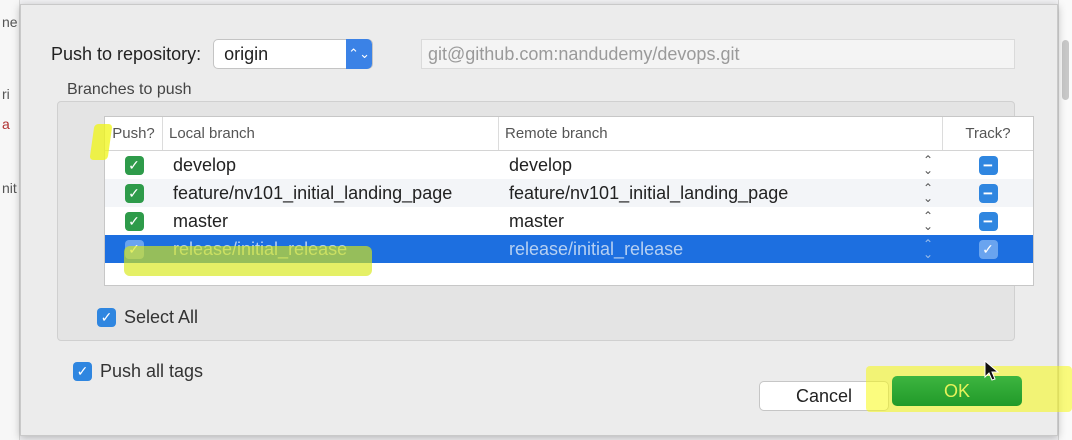  What do you see at coordinates (10, 220) in the screenshot?
I see `background-window-edge: ne ri a nit` at bounding box center [10, 220].